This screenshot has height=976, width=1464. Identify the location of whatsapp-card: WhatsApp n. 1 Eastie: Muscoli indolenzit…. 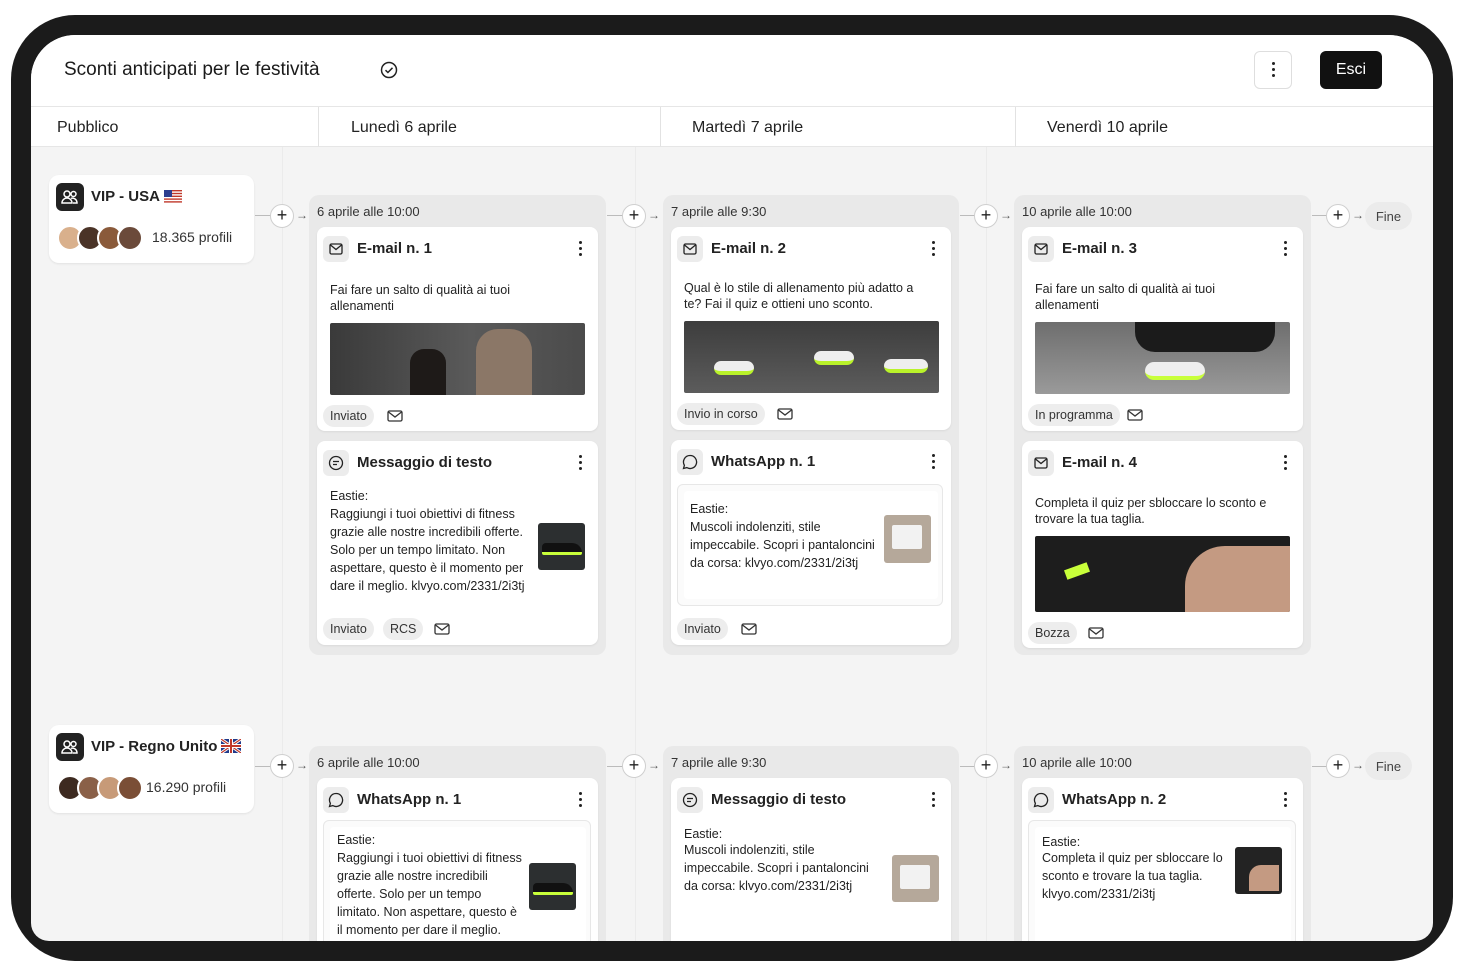
(811, 542).